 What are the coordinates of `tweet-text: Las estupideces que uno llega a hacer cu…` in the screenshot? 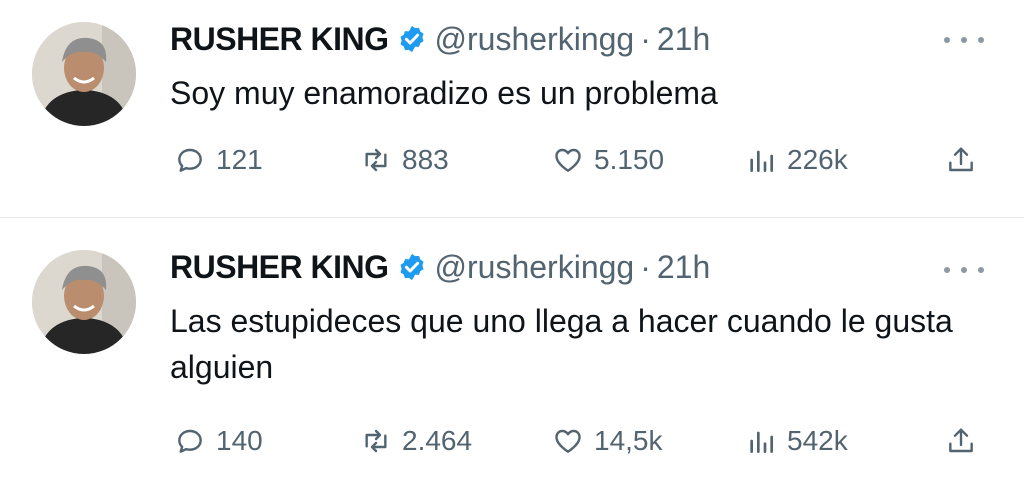 It's located at (561, 344).